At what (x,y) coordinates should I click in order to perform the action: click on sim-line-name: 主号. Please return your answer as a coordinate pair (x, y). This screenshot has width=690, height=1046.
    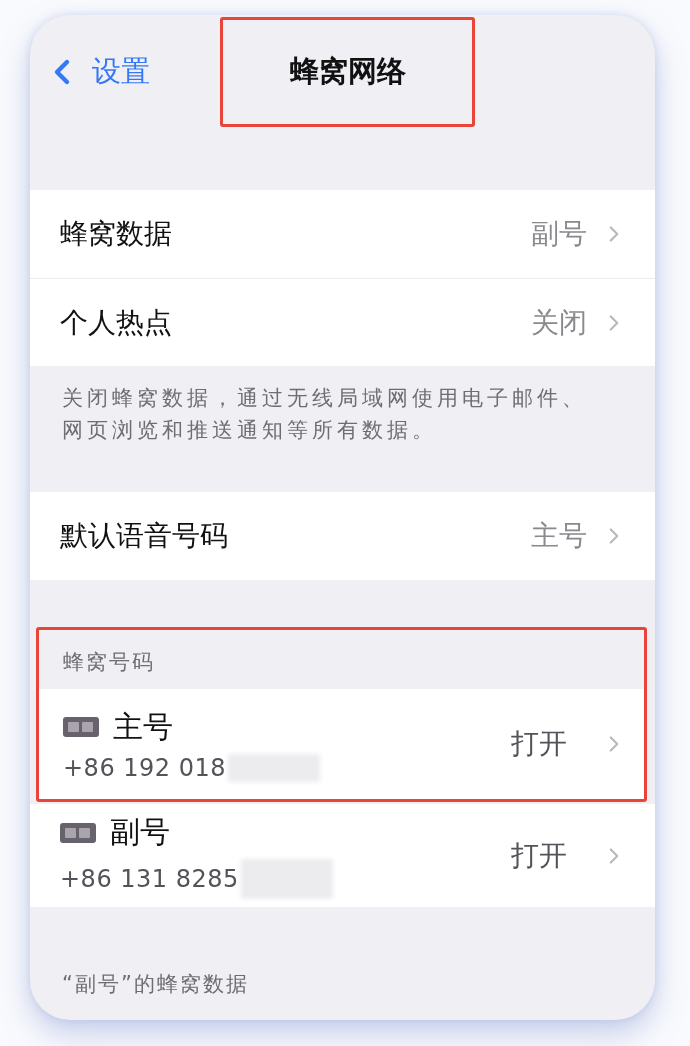
    Looking at the image, I should click on (143, 726).